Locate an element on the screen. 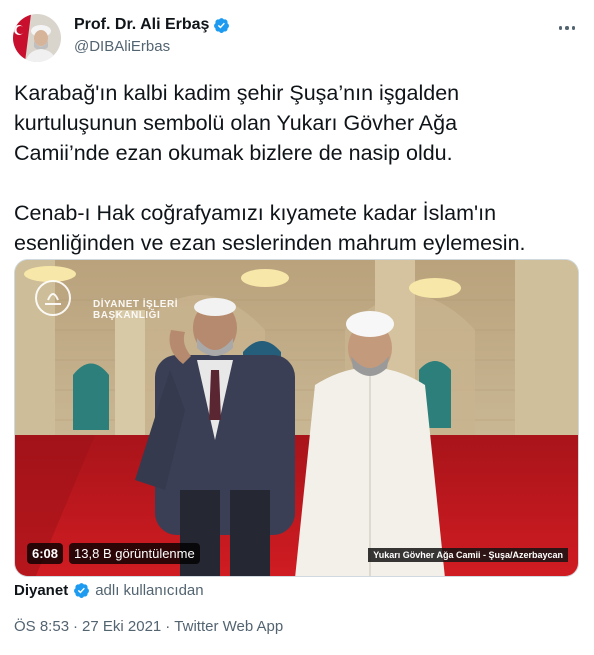  tweet-header: Prof. Dr. Ali Erbaş @DIBAliErbas is located at coordinates (297, 38).